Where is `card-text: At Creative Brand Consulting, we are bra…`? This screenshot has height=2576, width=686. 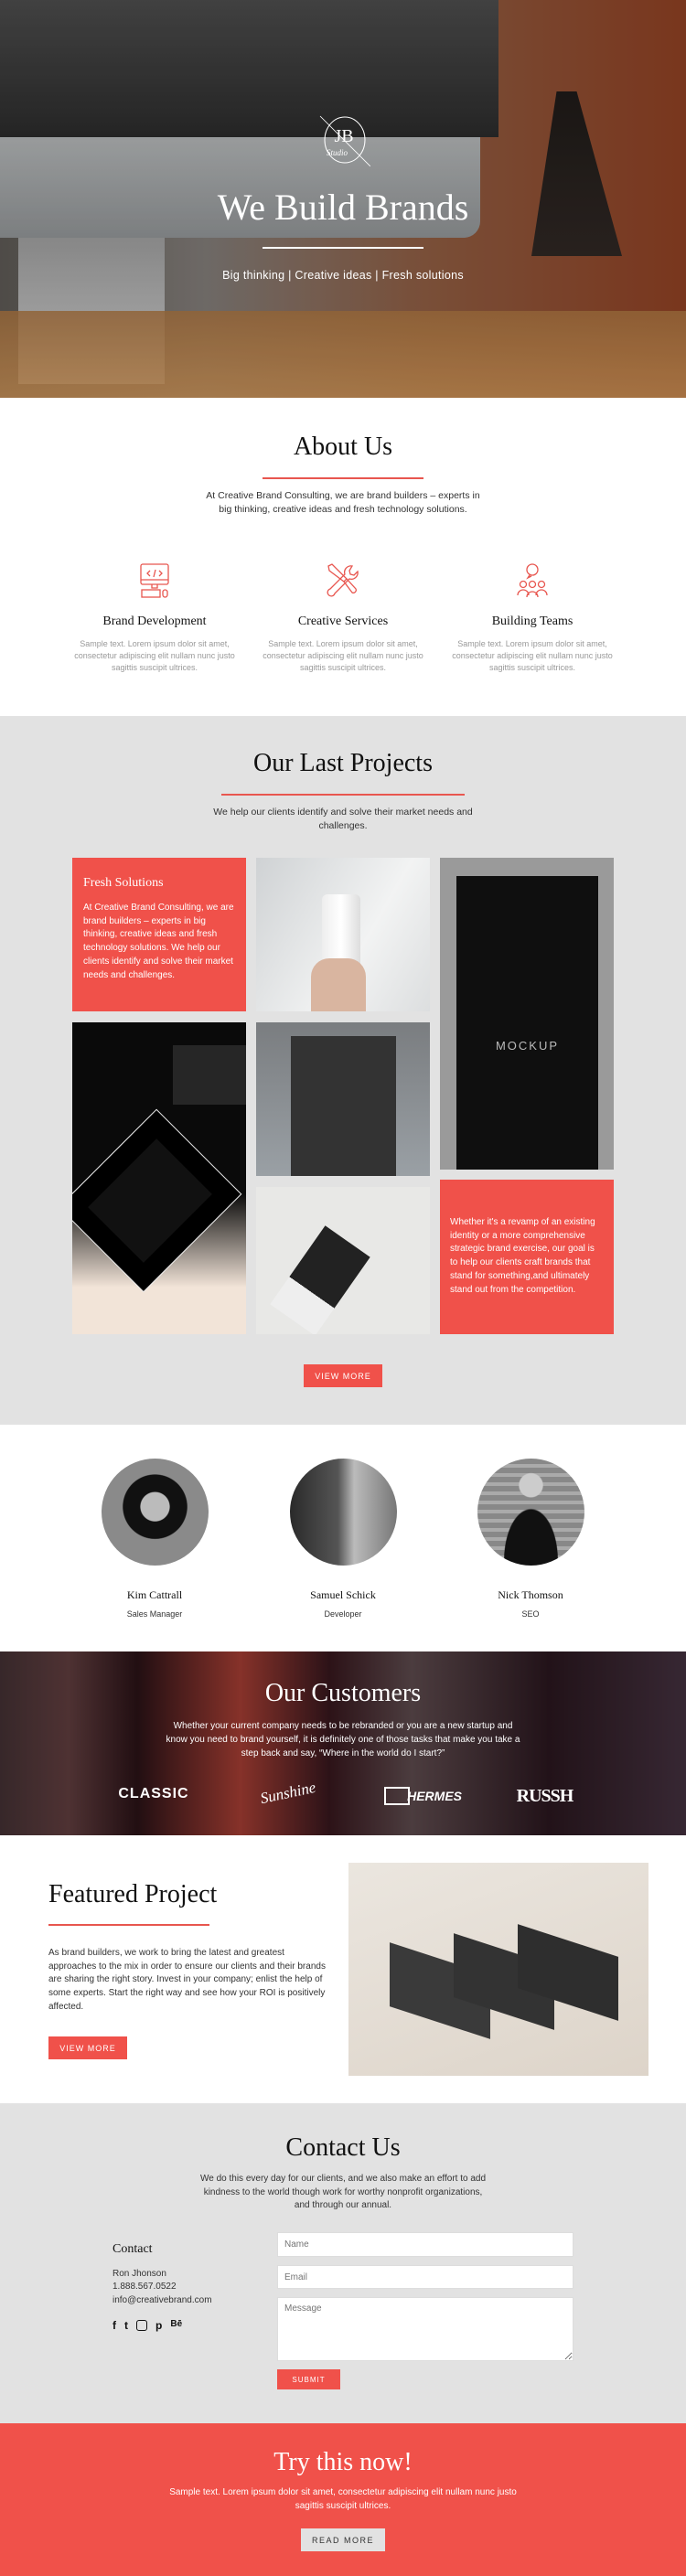
card-text: At Creative Brand Consulting, we are bra… is located at coordinates (158, 941).